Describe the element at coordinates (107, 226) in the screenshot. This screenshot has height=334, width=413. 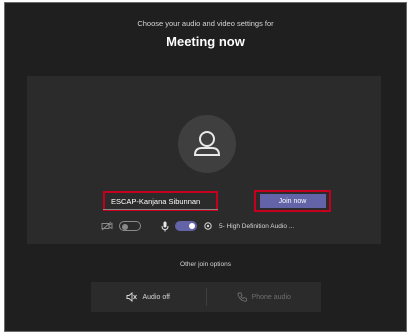
I see `camera-off-icon` at that location.